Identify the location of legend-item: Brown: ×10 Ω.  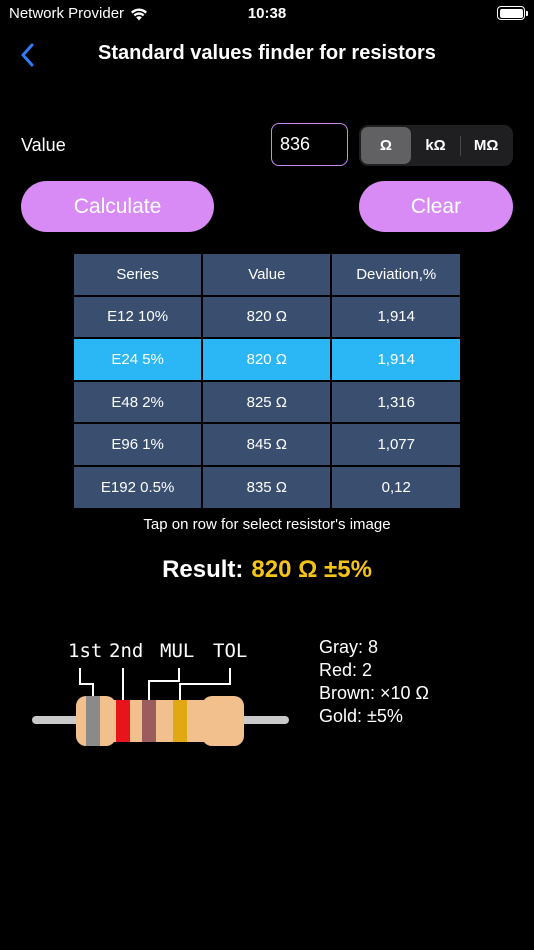
(374, 693).